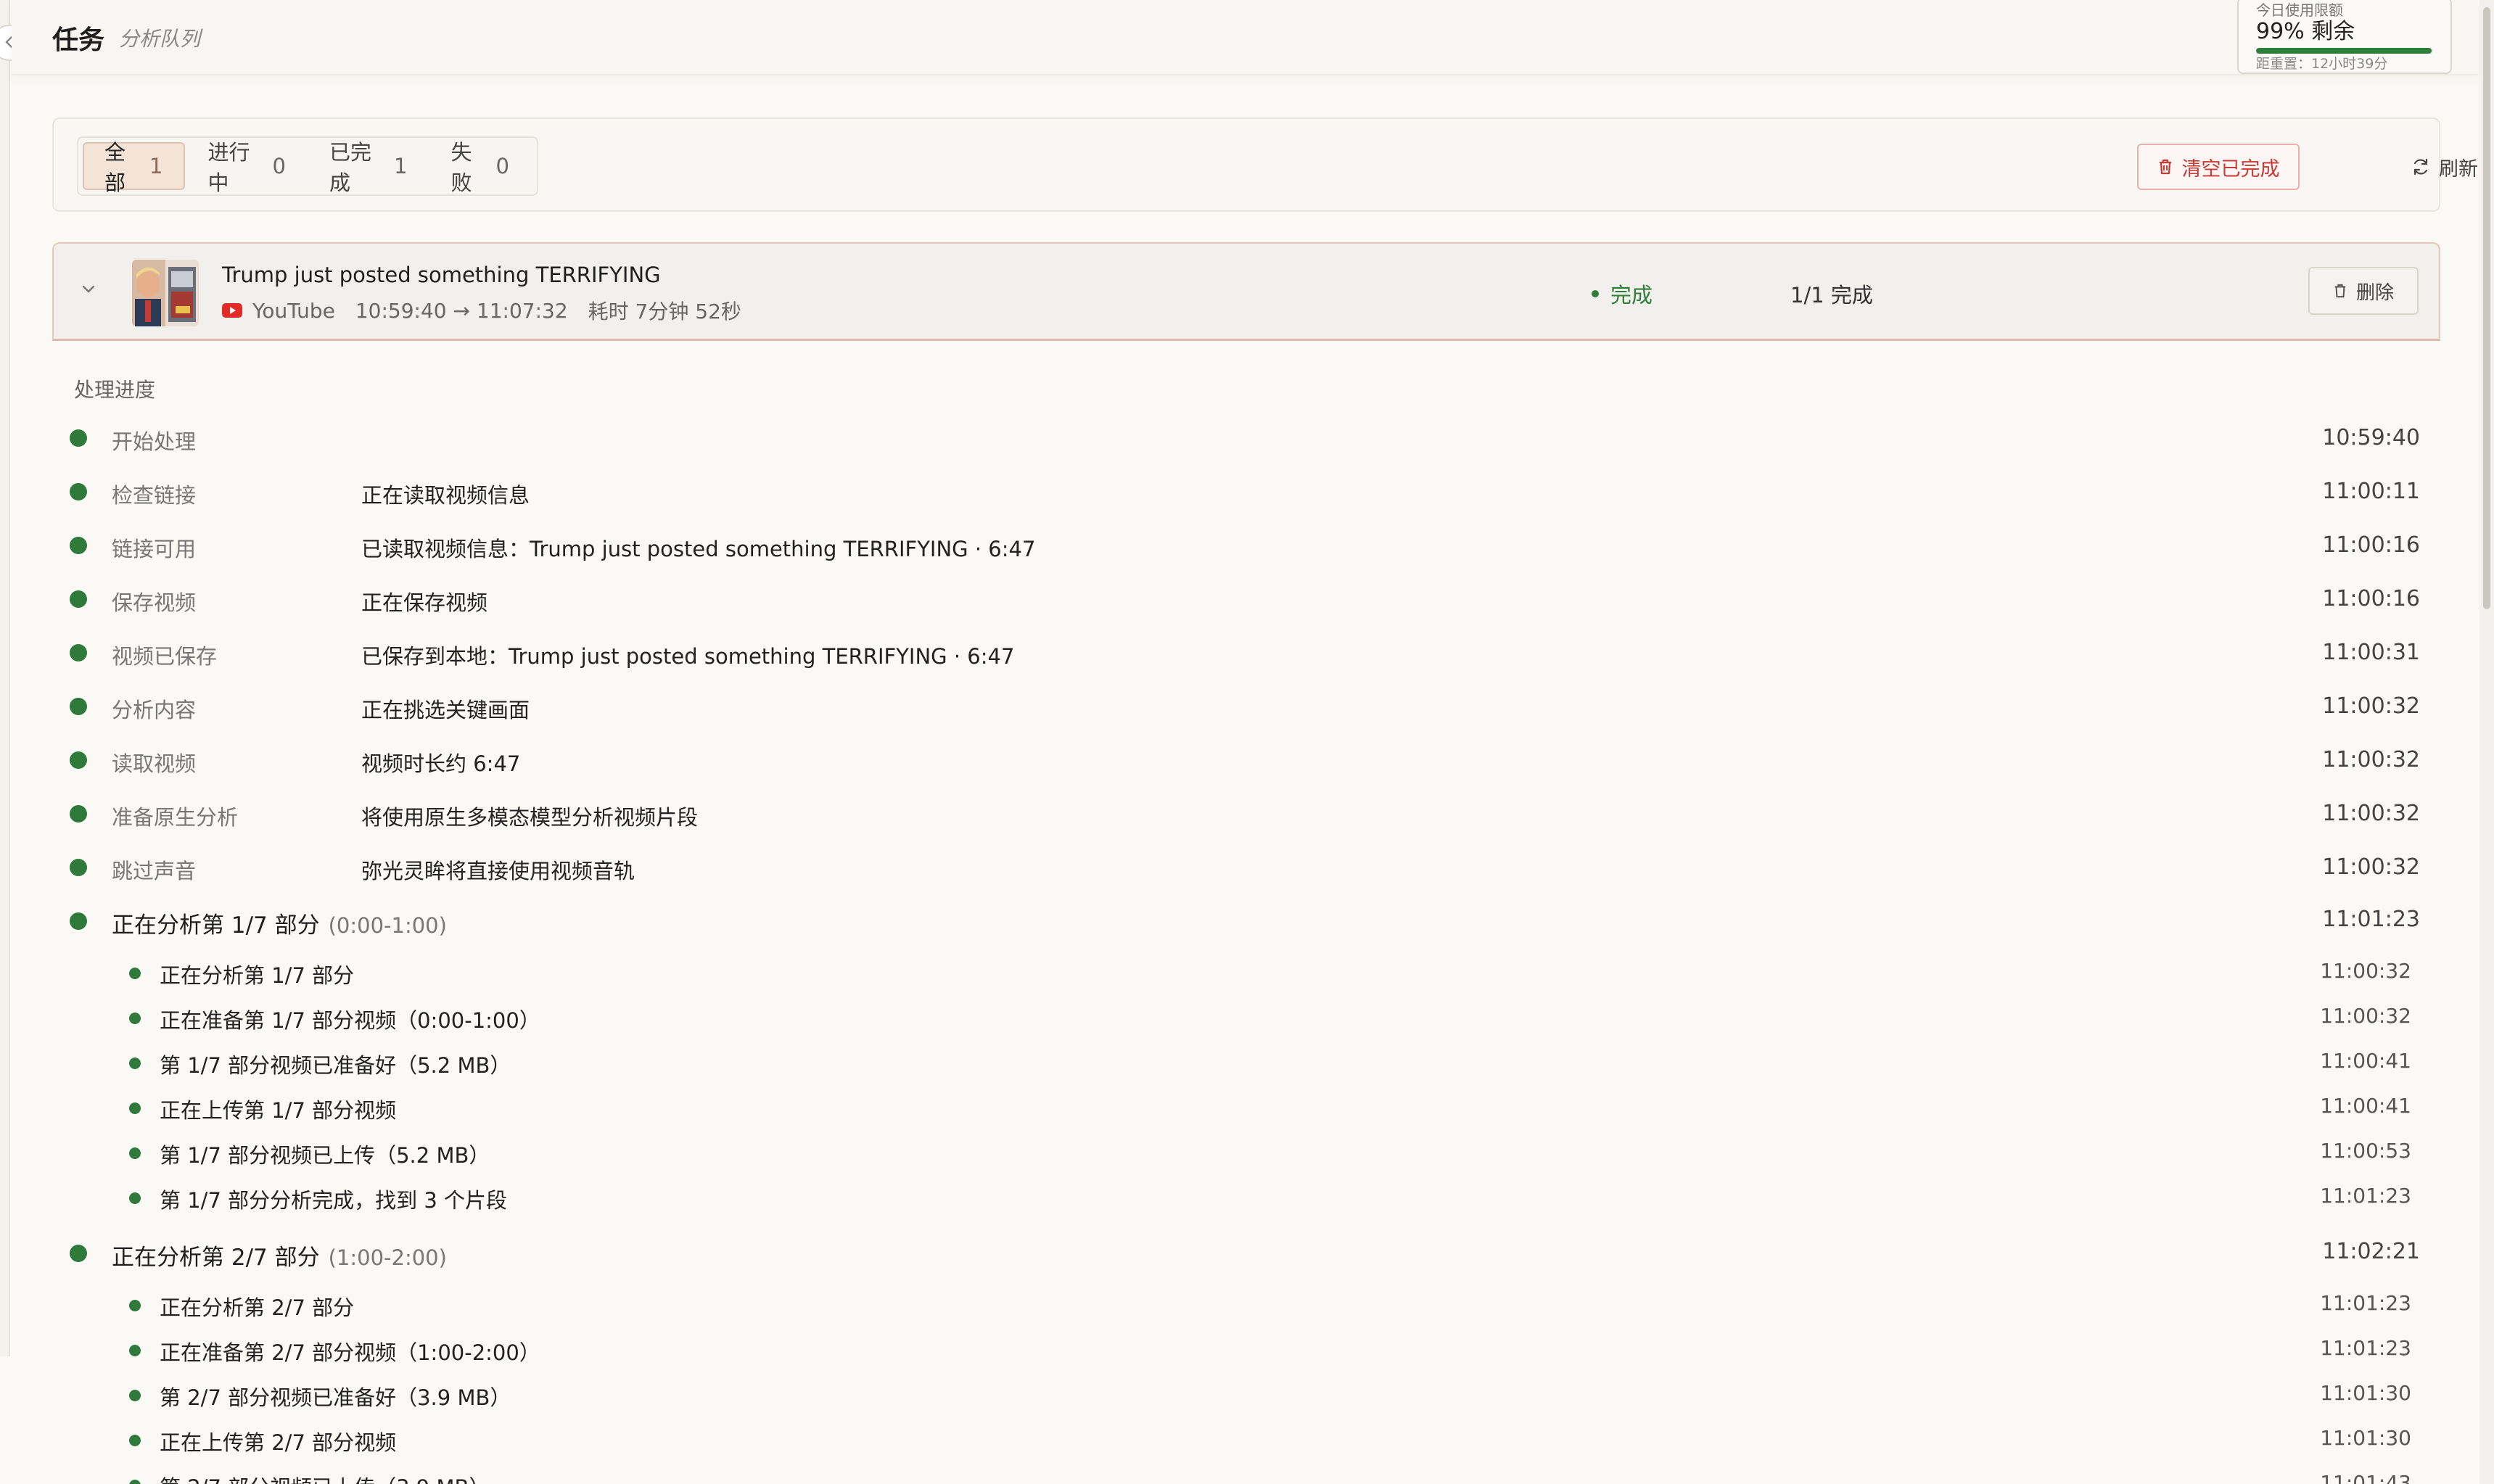  Describe the element at coordinates (257, 1307) in the screenshot. I see `substep-name: 正在分析第 2/7 部分` at that location.